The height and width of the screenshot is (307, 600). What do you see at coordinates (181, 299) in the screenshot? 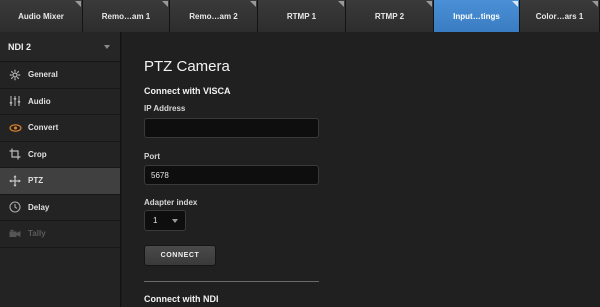
I see `ndi-section-heading: Connect with NDI` at bounding box center [181, 299].